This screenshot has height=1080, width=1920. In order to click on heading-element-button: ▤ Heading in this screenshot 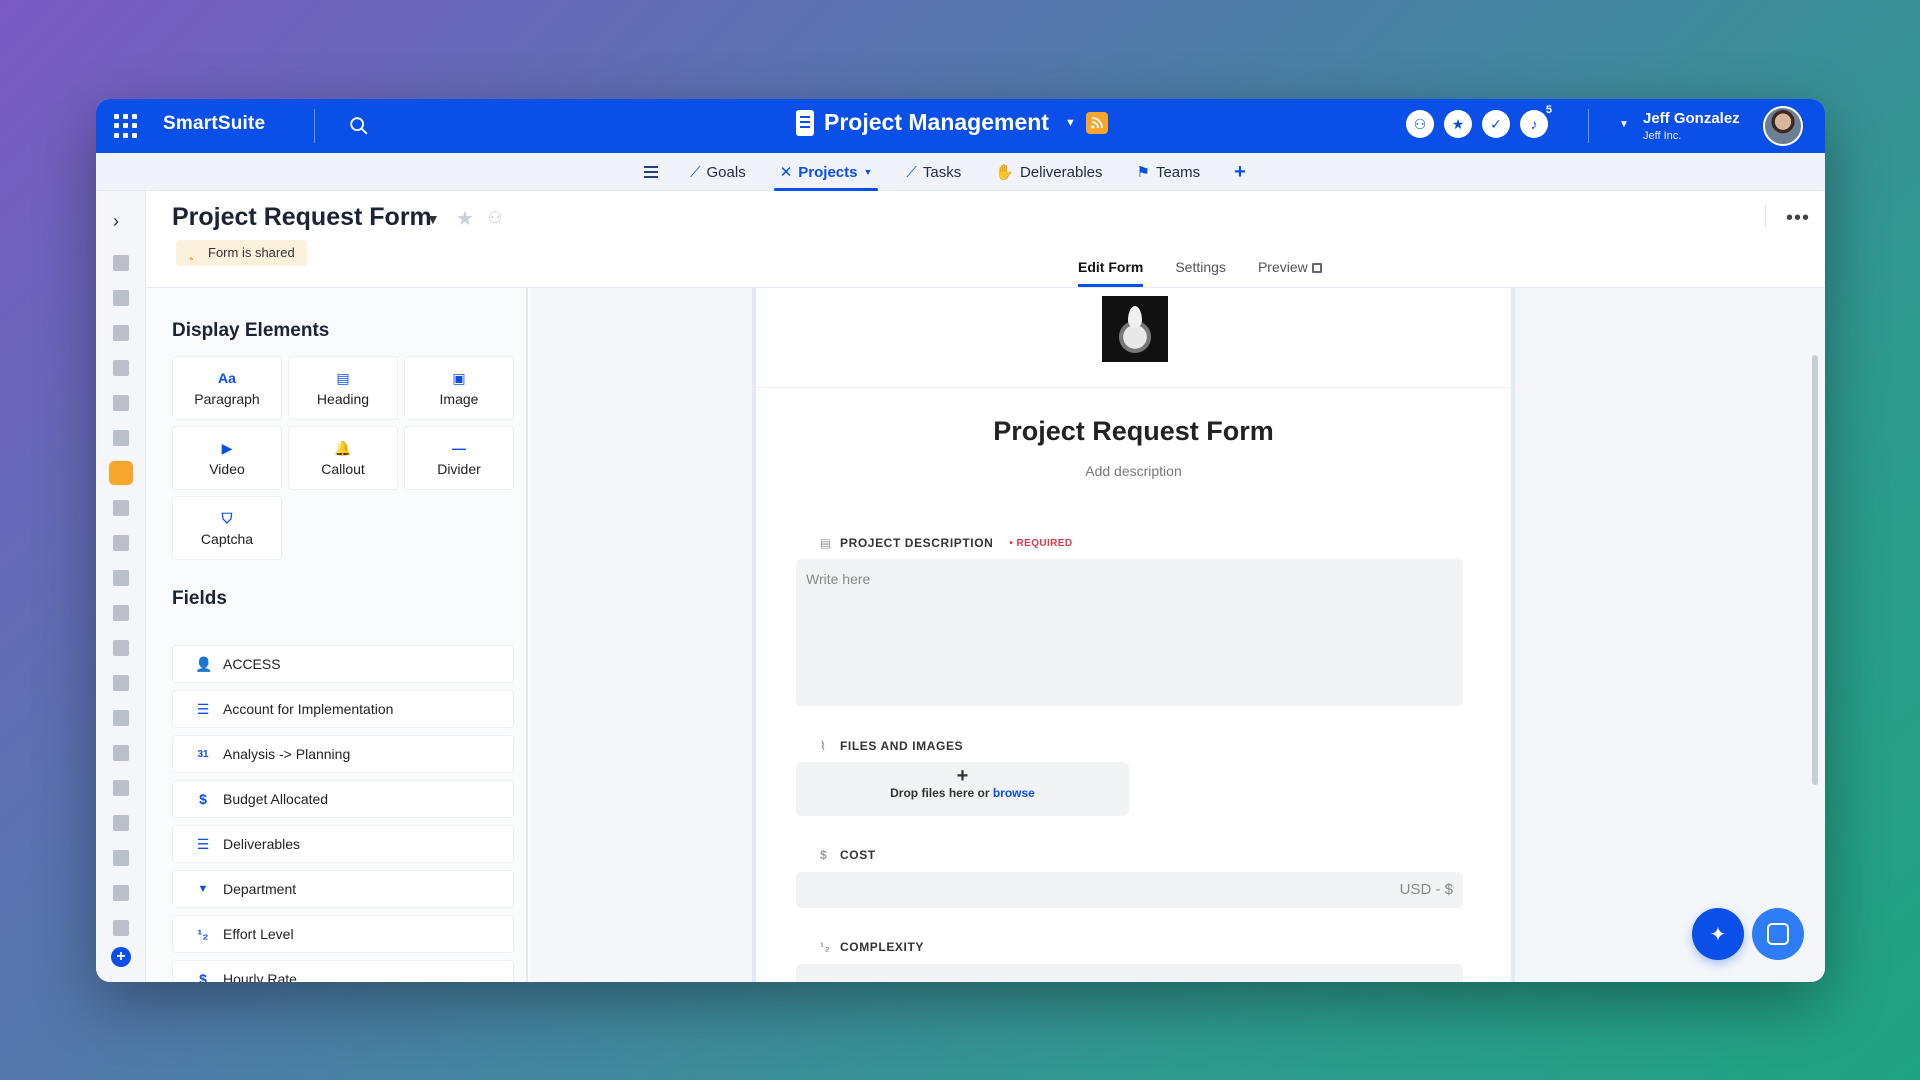, I will do `click(343, 388)`.